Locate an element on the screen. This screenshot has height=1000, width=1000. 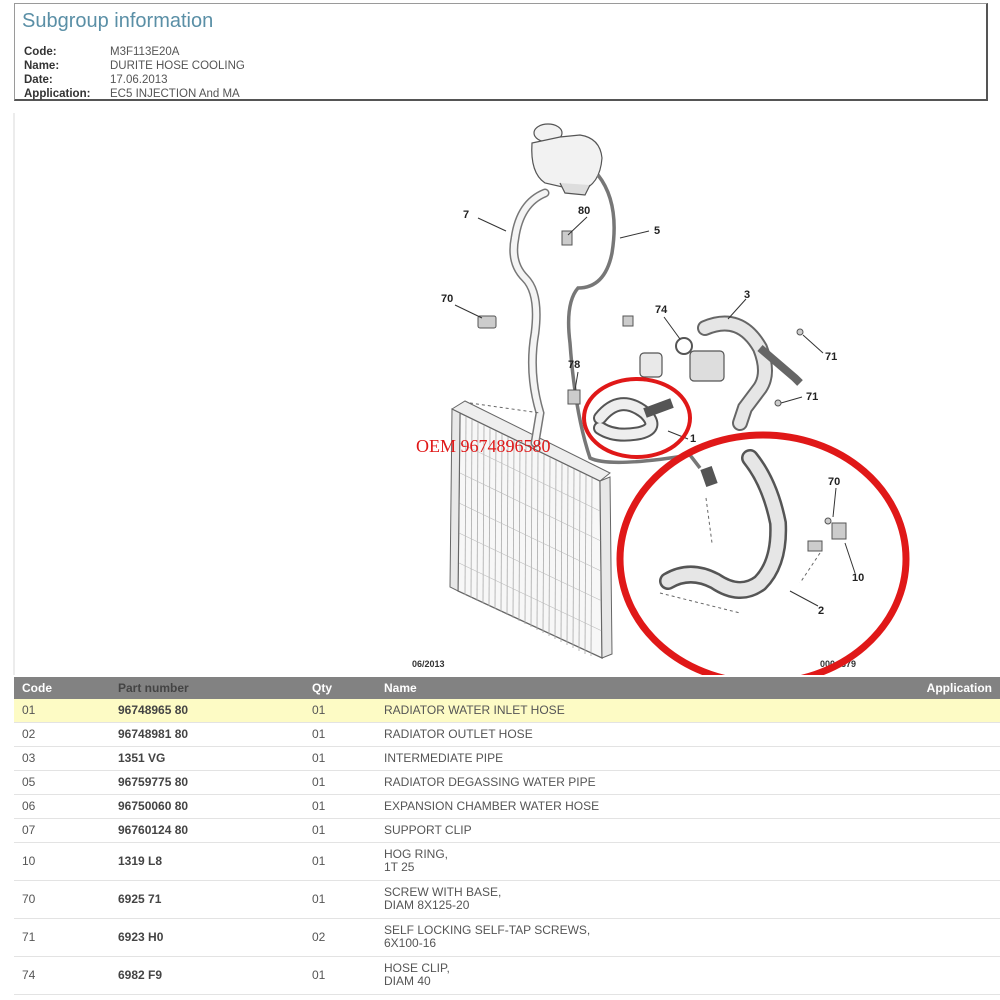
row-code: 07 is located at coordinates (66, 830).